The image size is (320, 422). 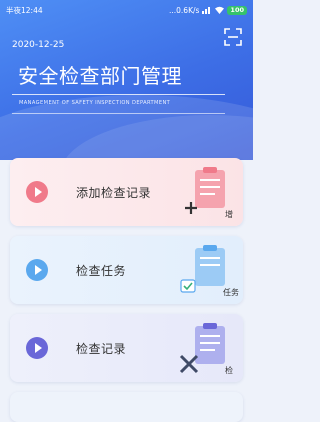 What do you see at coordinates (233, 37) in the screenshot?
I see `scan-icon` at bounding box center [233, 37].